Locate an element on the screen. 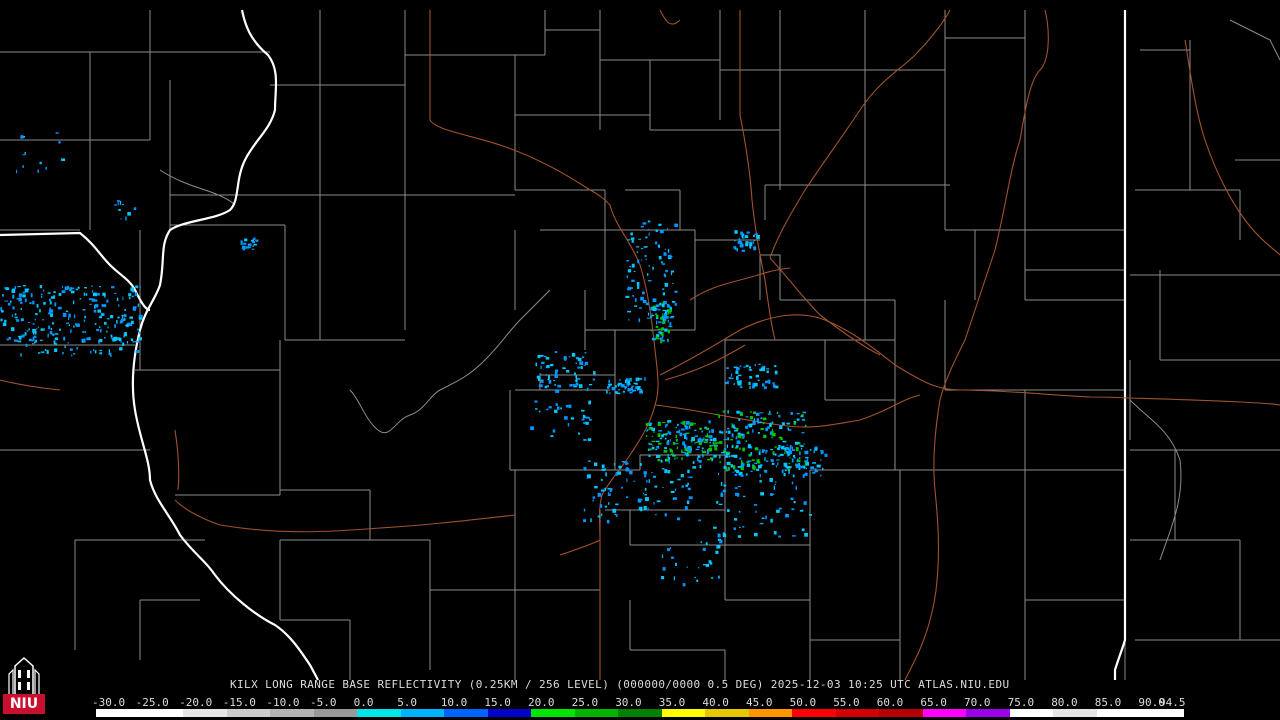 The image size is (1280, 720). scale-label: -15.0 is located at coordinates (239, 702).